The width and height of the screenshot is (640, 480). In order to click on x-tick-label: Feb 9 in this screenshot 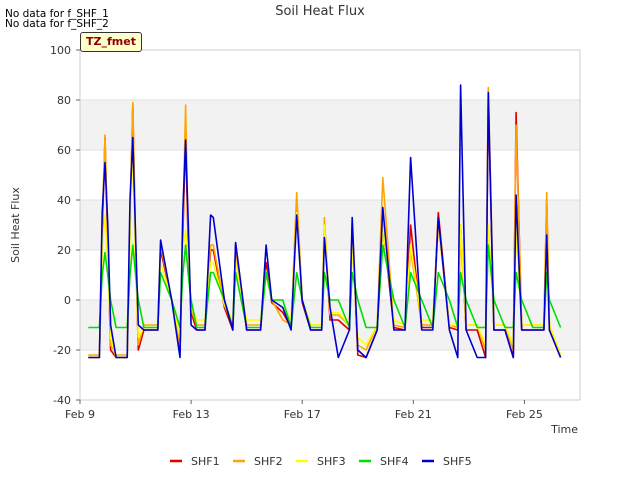, I will do `click(80, 414)`.